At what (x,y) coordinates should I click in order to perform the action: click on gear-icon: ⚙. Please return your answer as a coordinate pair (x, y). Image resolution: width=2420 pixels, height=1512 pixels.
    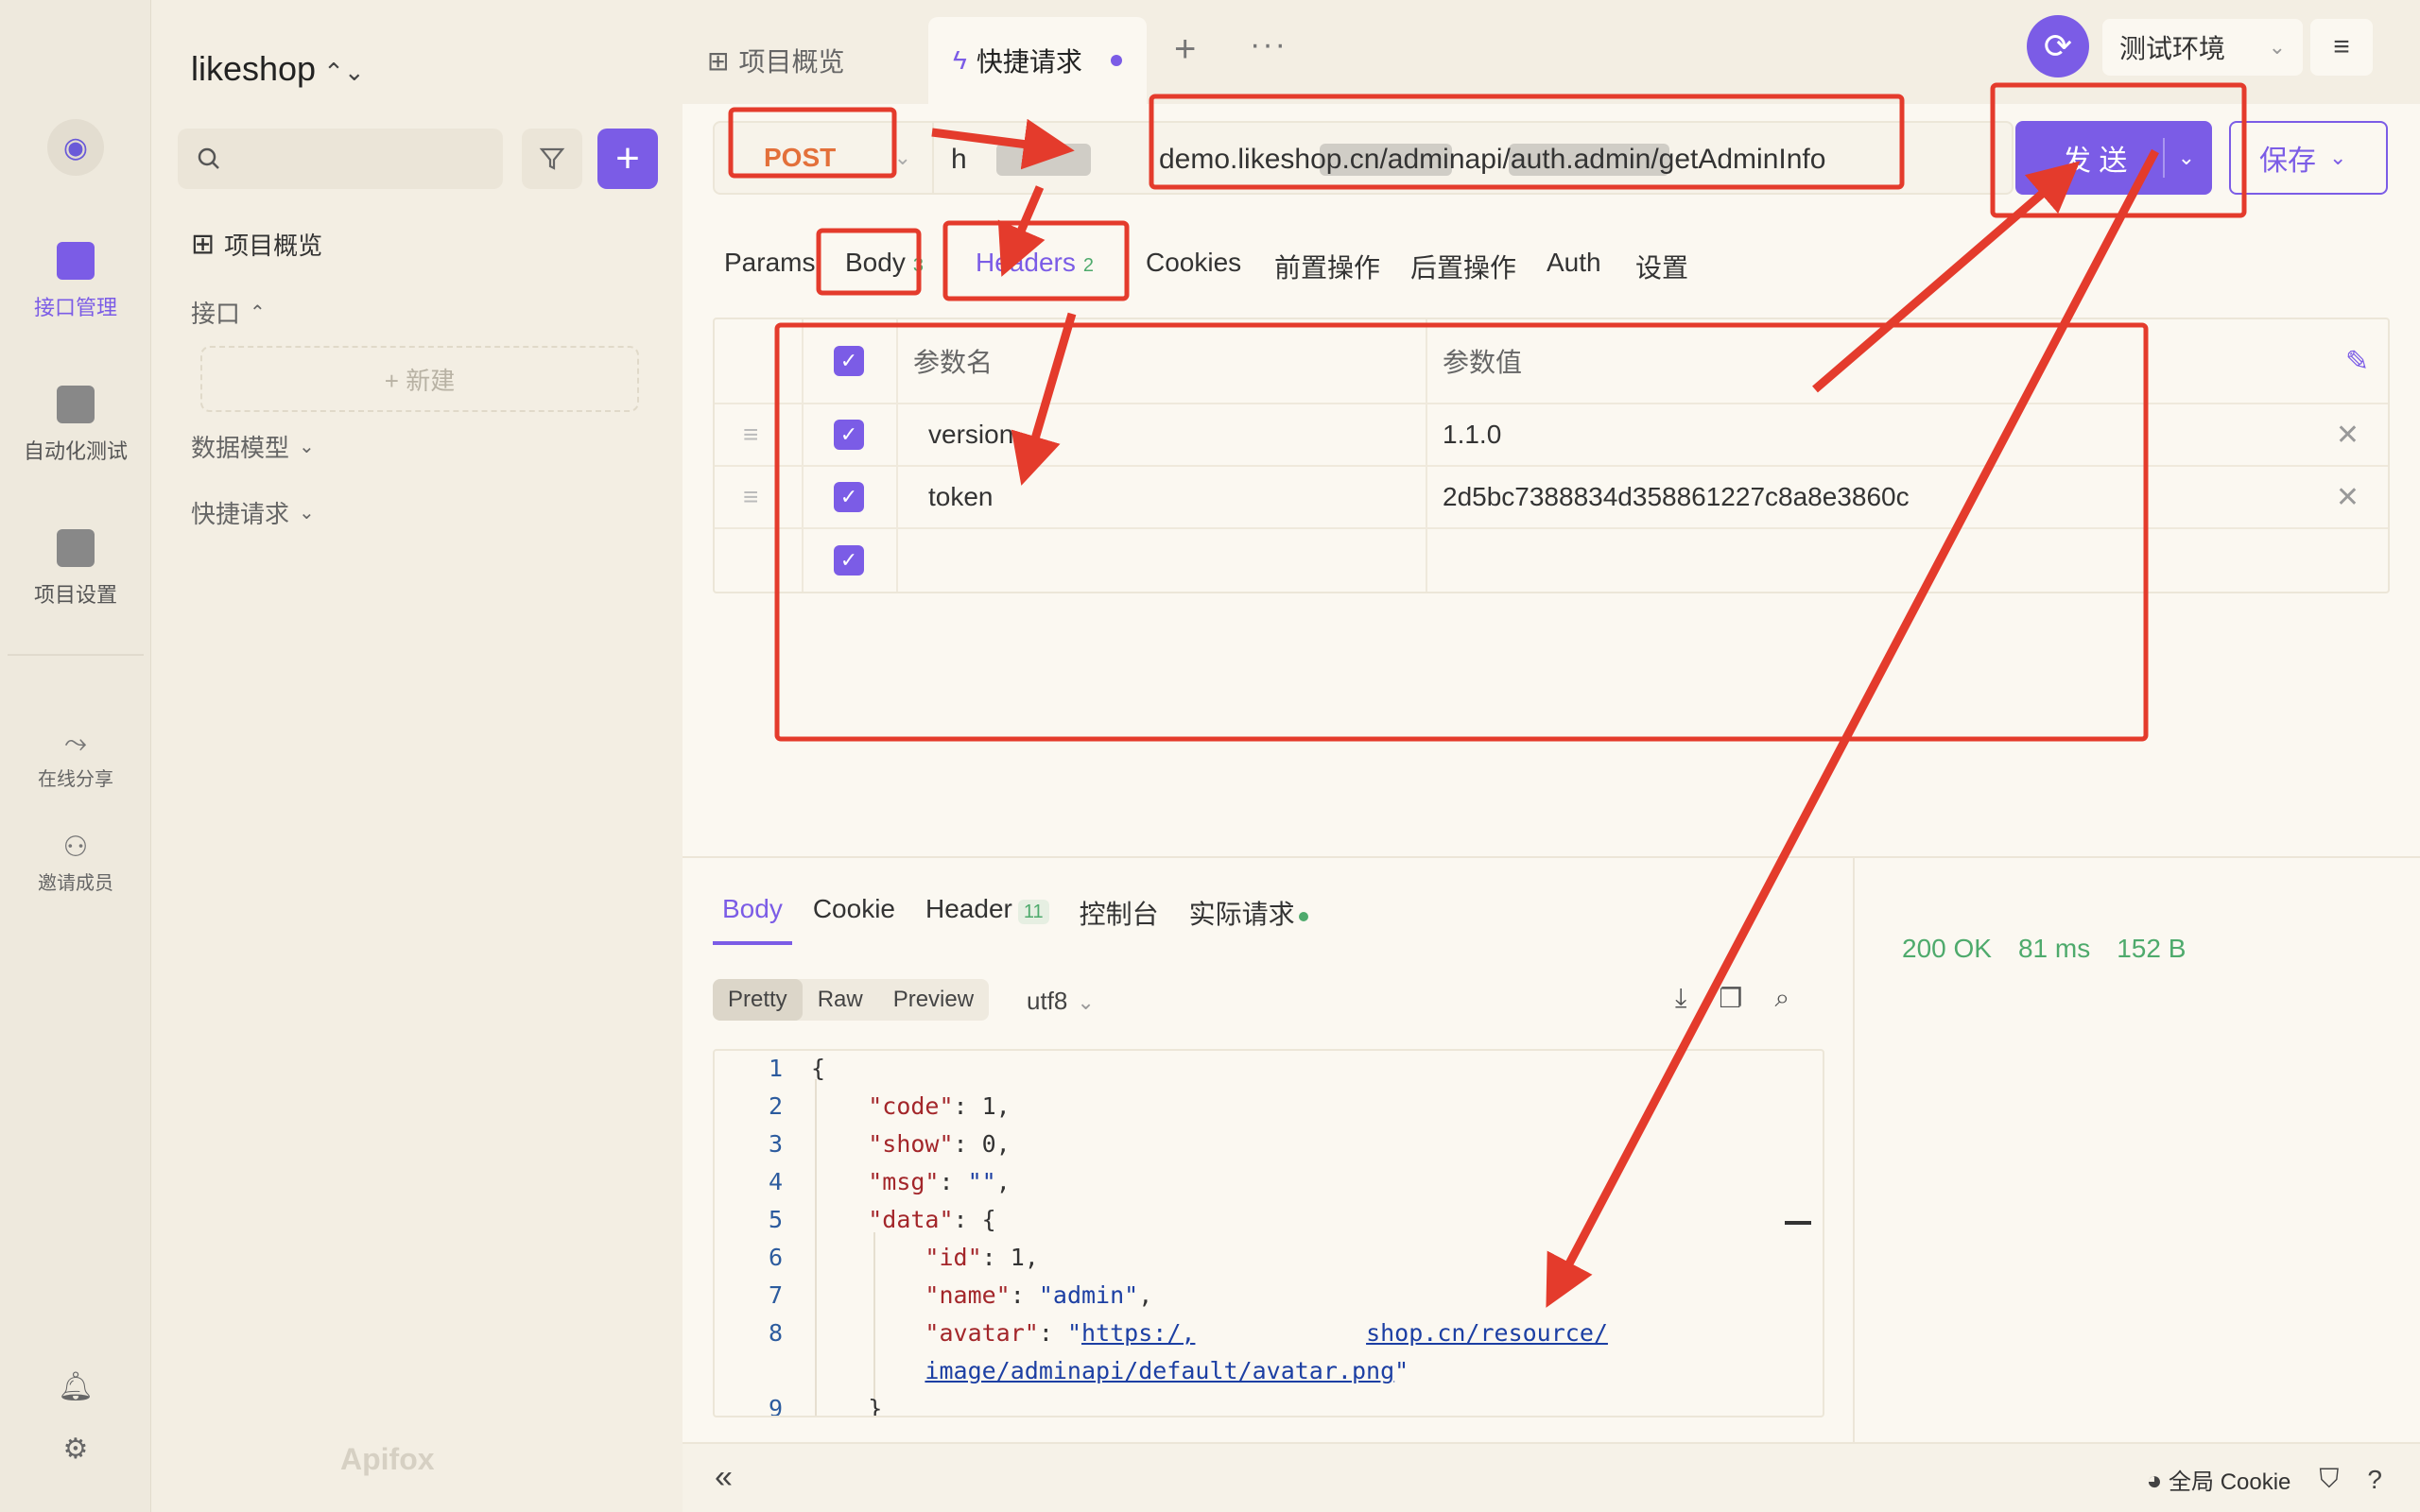
    Looking at the image, I should click on (75, 1449).